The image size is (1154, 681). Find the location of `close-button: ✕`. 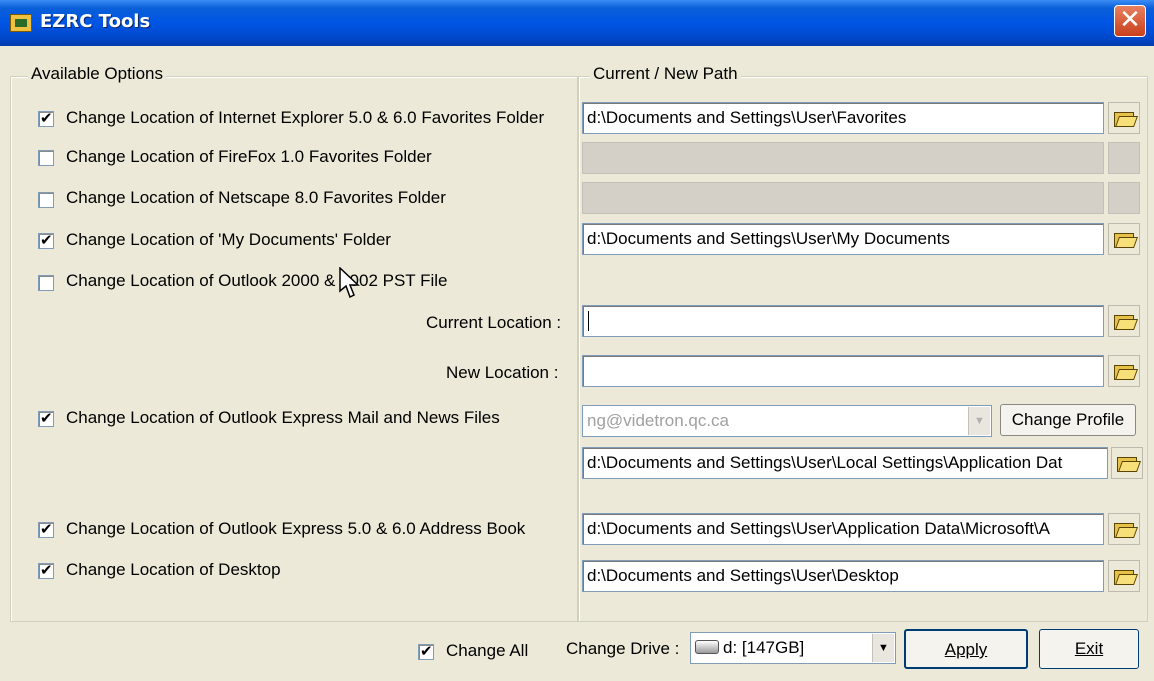

close-button: ✕ is located at coordinates (1130, 21).